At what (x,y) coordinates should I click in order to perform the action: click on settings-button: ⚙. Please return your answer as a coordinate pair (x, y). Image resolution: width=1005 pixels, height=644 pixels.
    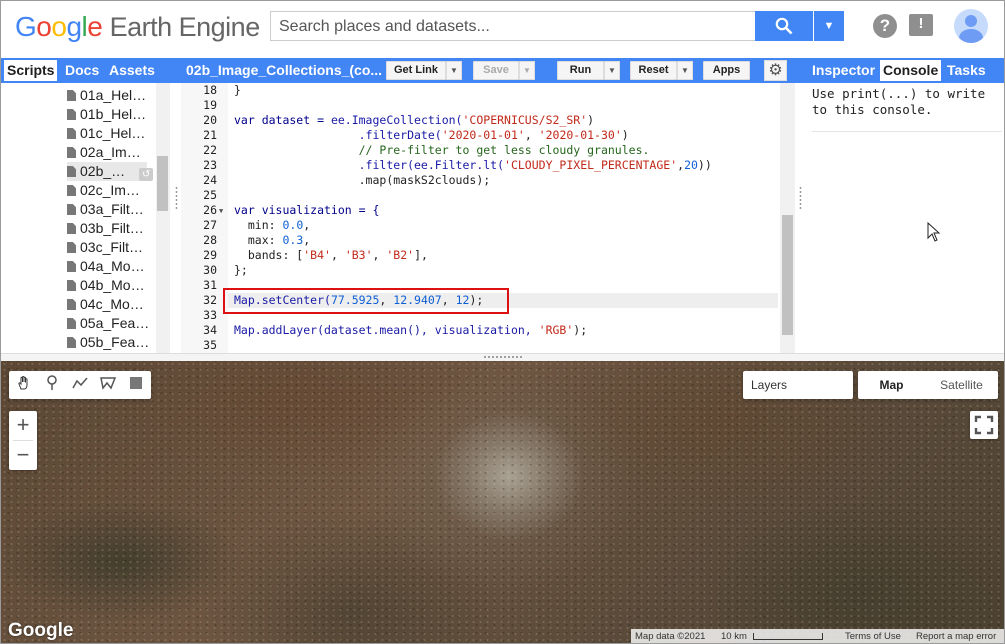
    Looking at the image, I should click on (775, 70).